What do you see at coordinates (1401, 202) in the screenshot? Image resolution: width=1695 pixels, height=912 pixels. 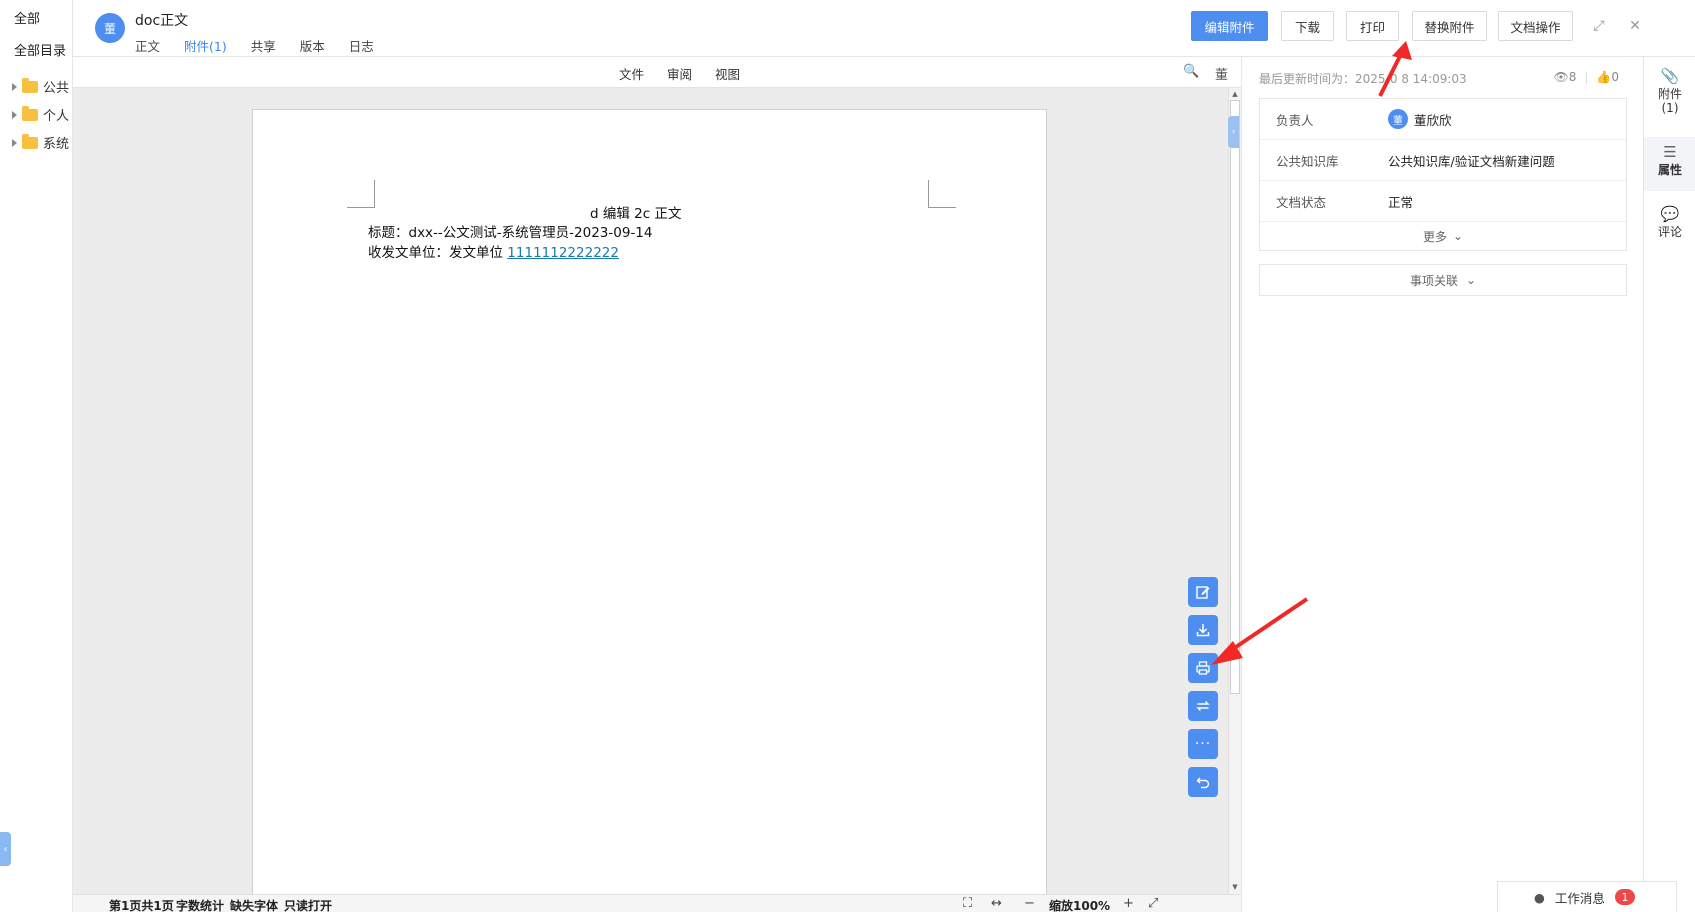 I see `prop-value: 正常` at bounding box center [1401, 202].